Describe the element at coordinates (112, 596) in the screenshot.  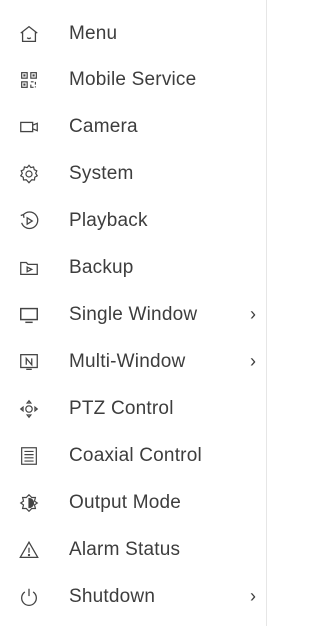
I see `menu-item-label: Shutdown` at that location.